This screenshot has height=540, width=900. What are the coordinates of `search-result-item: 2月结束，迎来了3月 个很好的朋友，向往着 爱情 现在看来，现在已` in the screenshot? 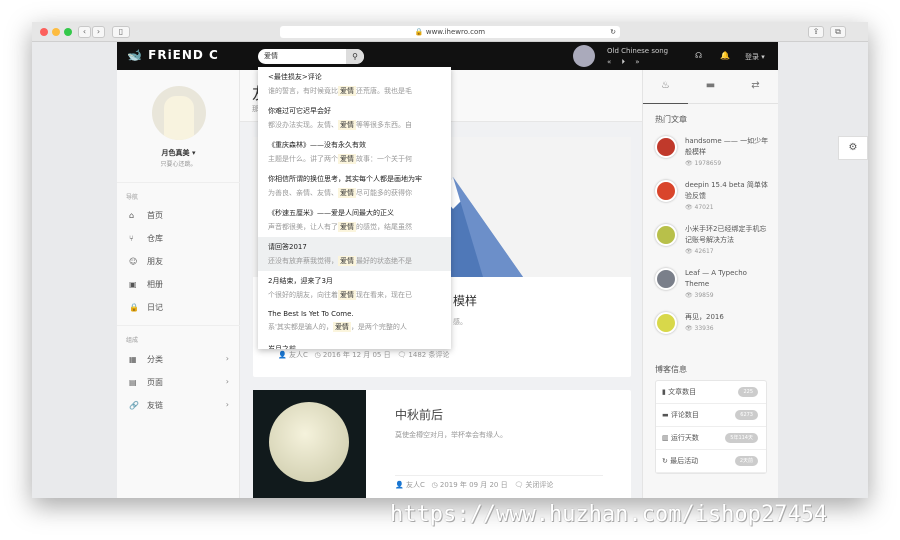 It's located at (354, 288).